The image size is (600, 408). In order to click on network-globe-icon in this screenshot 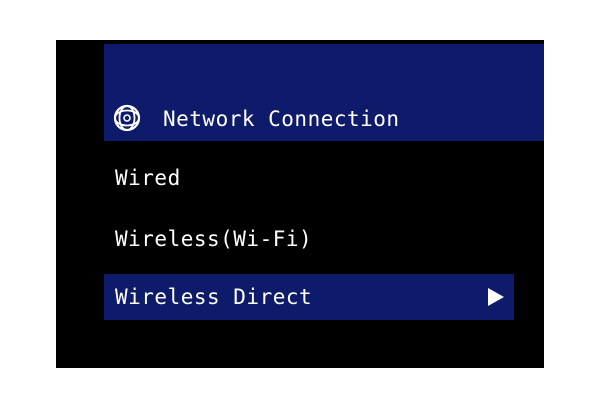, I will do `click(127, 118)`.